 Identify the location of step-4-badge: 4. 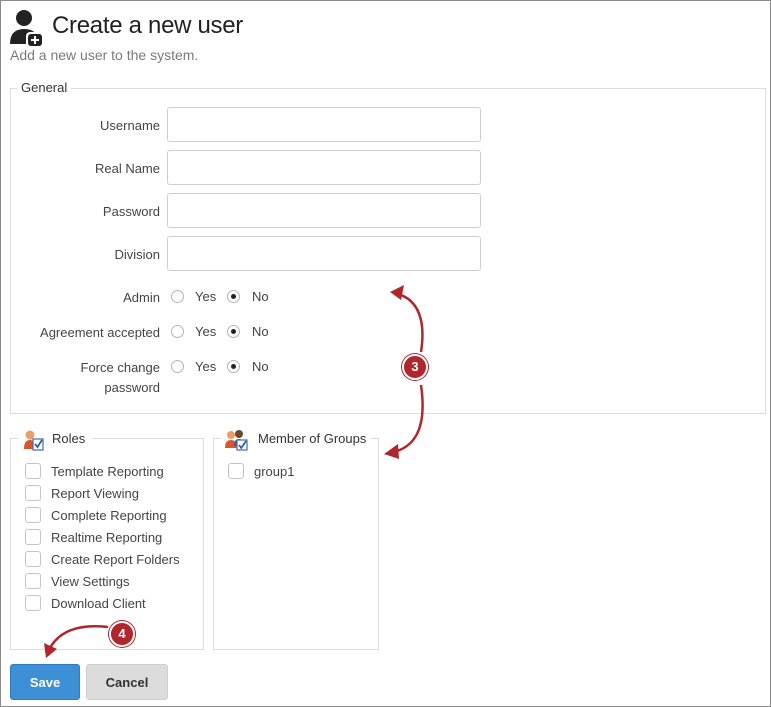
(122, 634).